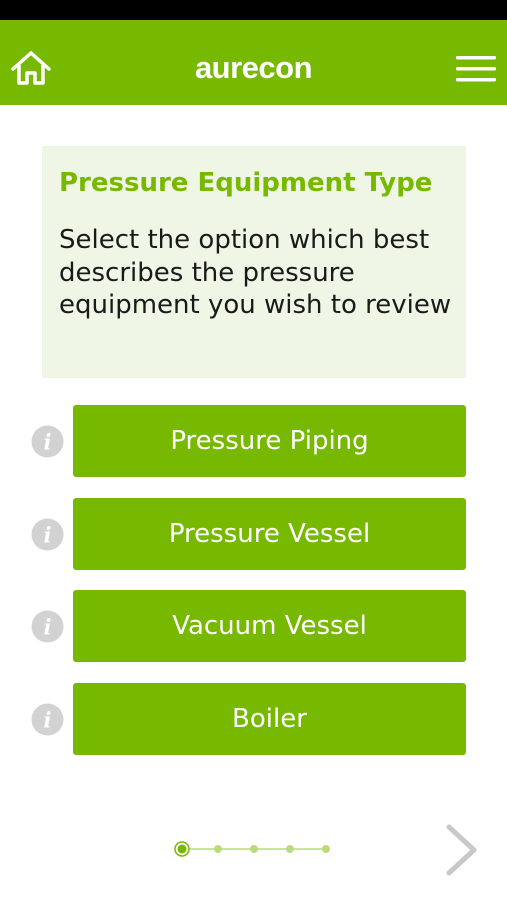 The height and width of the screenshot is (900, 507). I want to click on next-button, so click(461, 850).